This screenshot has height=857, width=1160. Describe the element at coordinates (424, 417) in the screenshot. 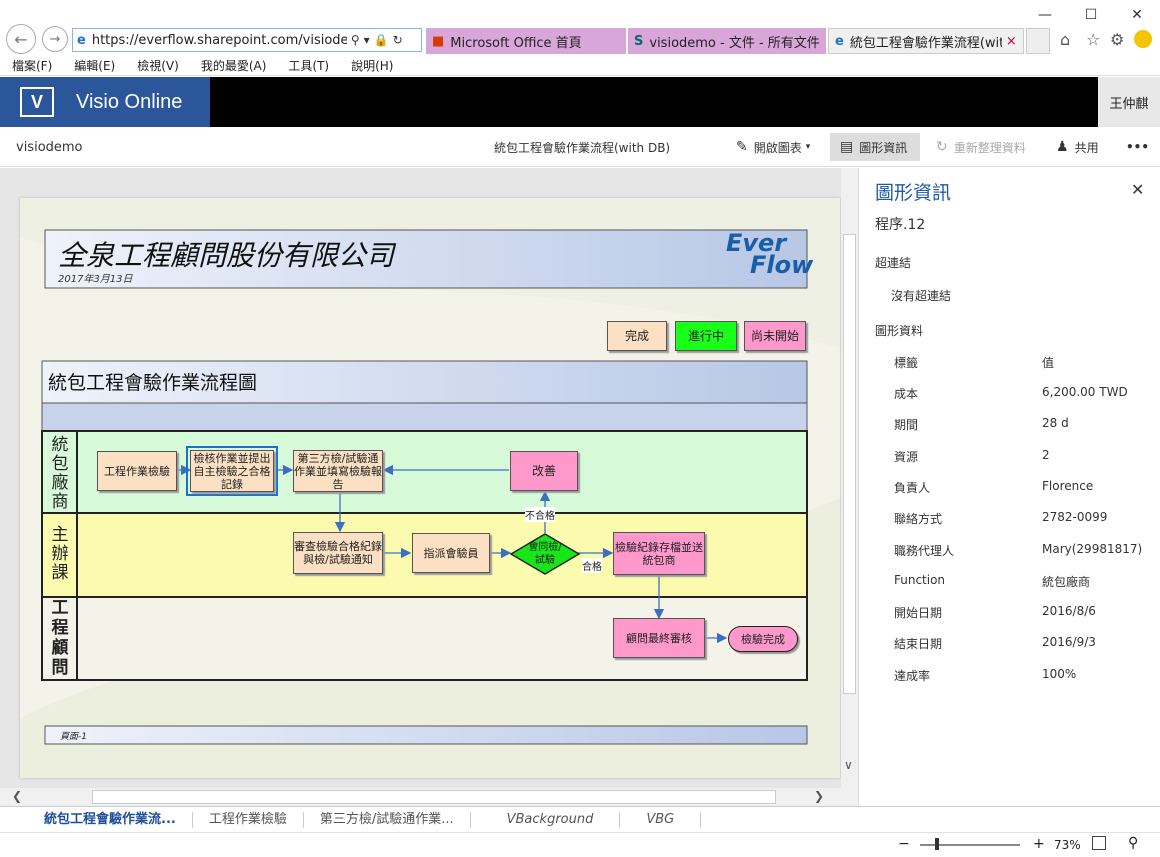

I see `flow-subheader` at that location.